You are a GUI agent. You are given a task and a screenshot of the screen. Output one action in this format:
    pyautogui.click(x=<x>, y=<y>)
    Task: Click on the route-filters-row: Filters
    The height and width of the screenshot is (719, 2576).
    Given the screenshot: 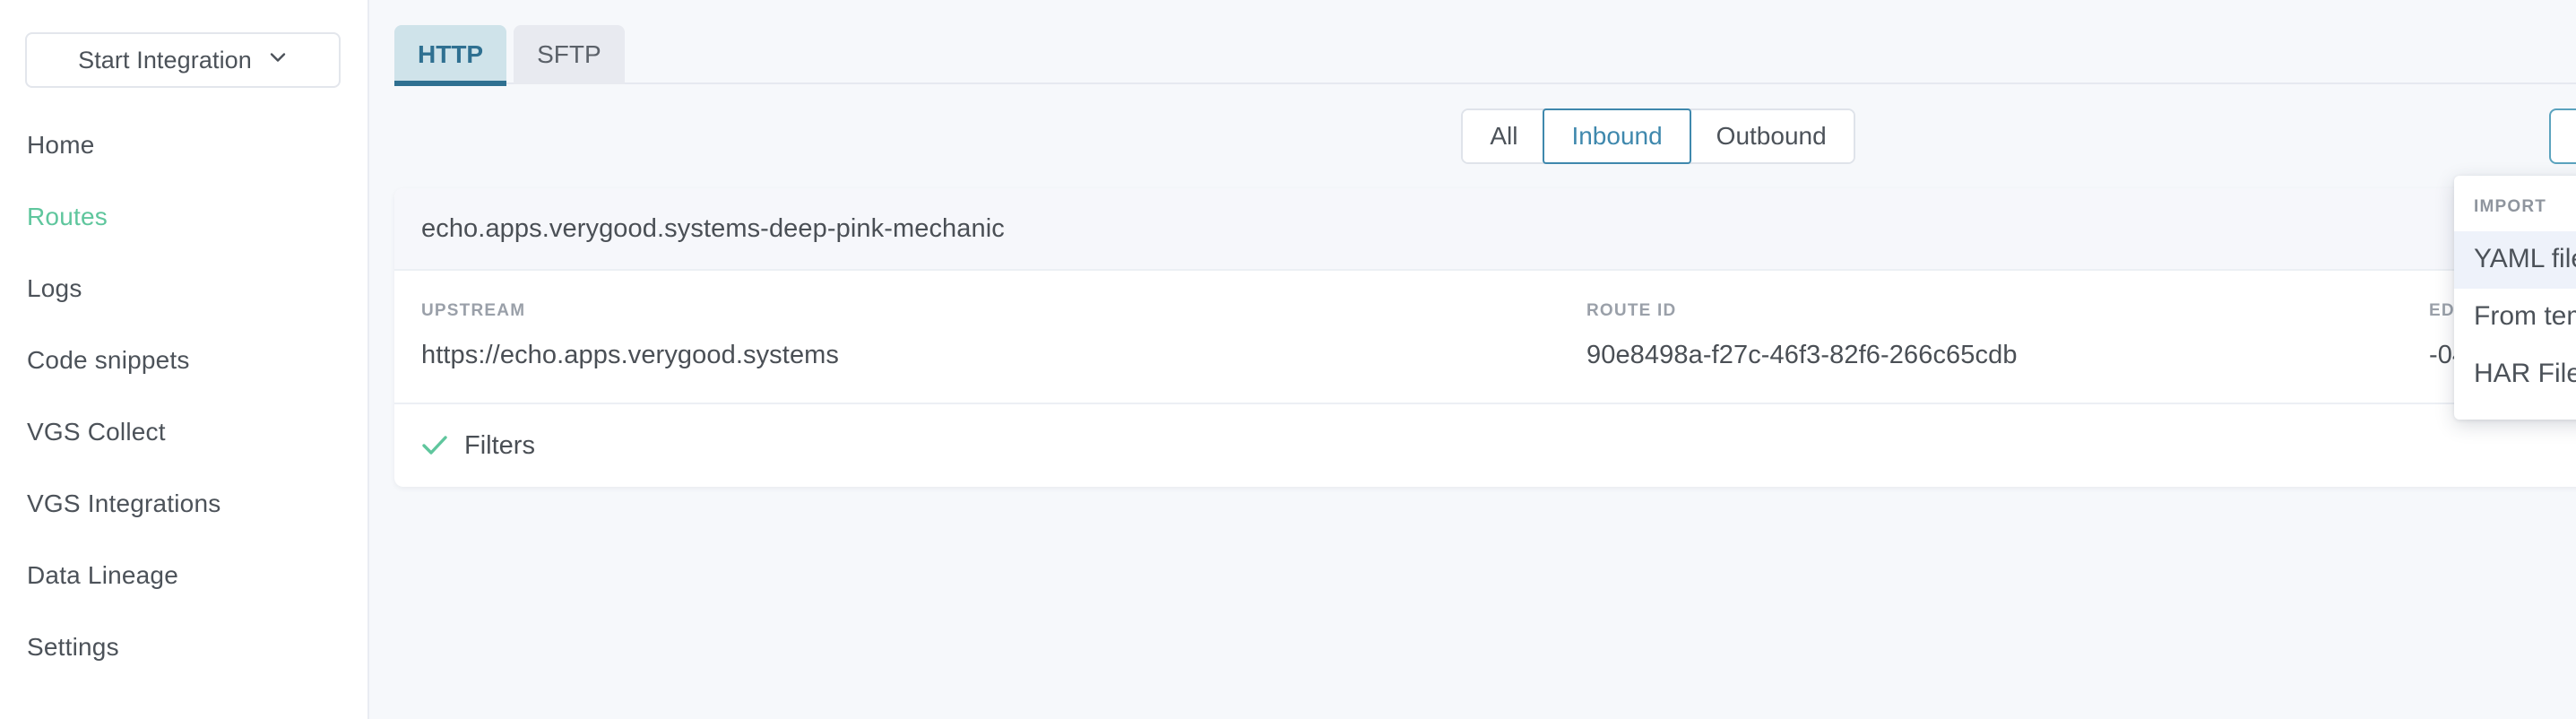 What is the action you would take?
    pyautogui.click(x=1485, y=445)
    